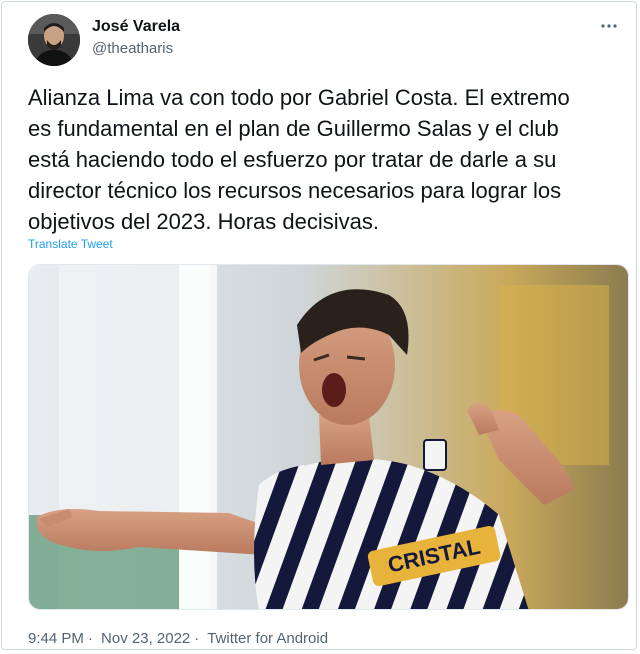 The image size is (640, 654). Describe the element at coordinates (136, 27) in the screenshot. I see `author-name: José Varela` at that location.